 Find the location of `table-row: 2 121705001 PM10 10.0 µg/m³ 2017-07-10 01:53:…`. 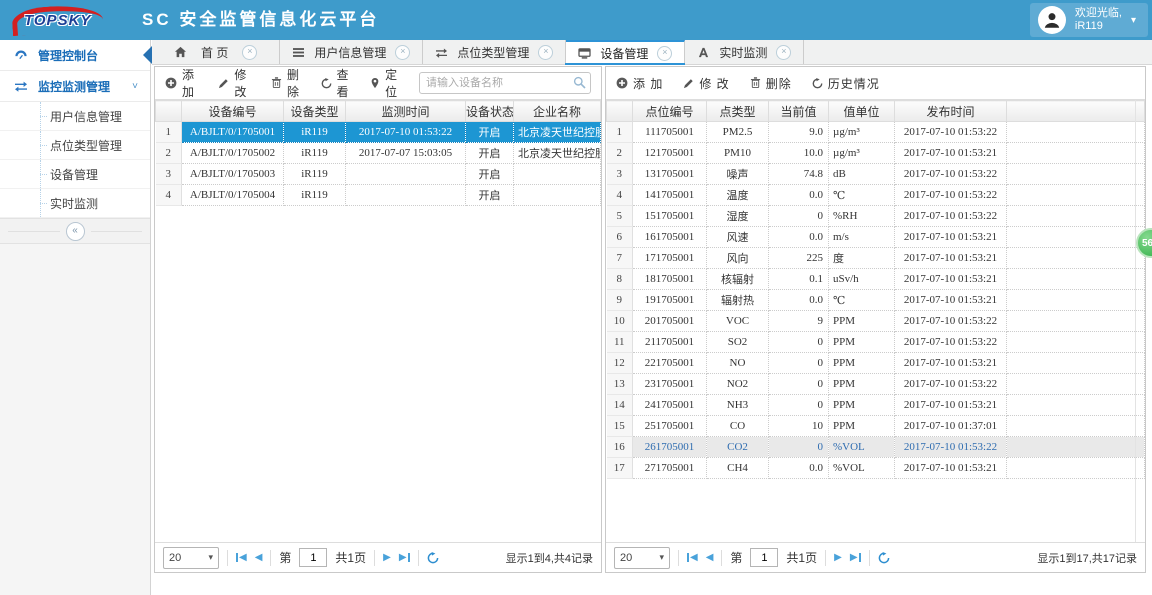

table-row: 2 121705001 PM10 10.0 µg/m³ 2017-07-10 01:53:… is located at coordinates (875, 153).